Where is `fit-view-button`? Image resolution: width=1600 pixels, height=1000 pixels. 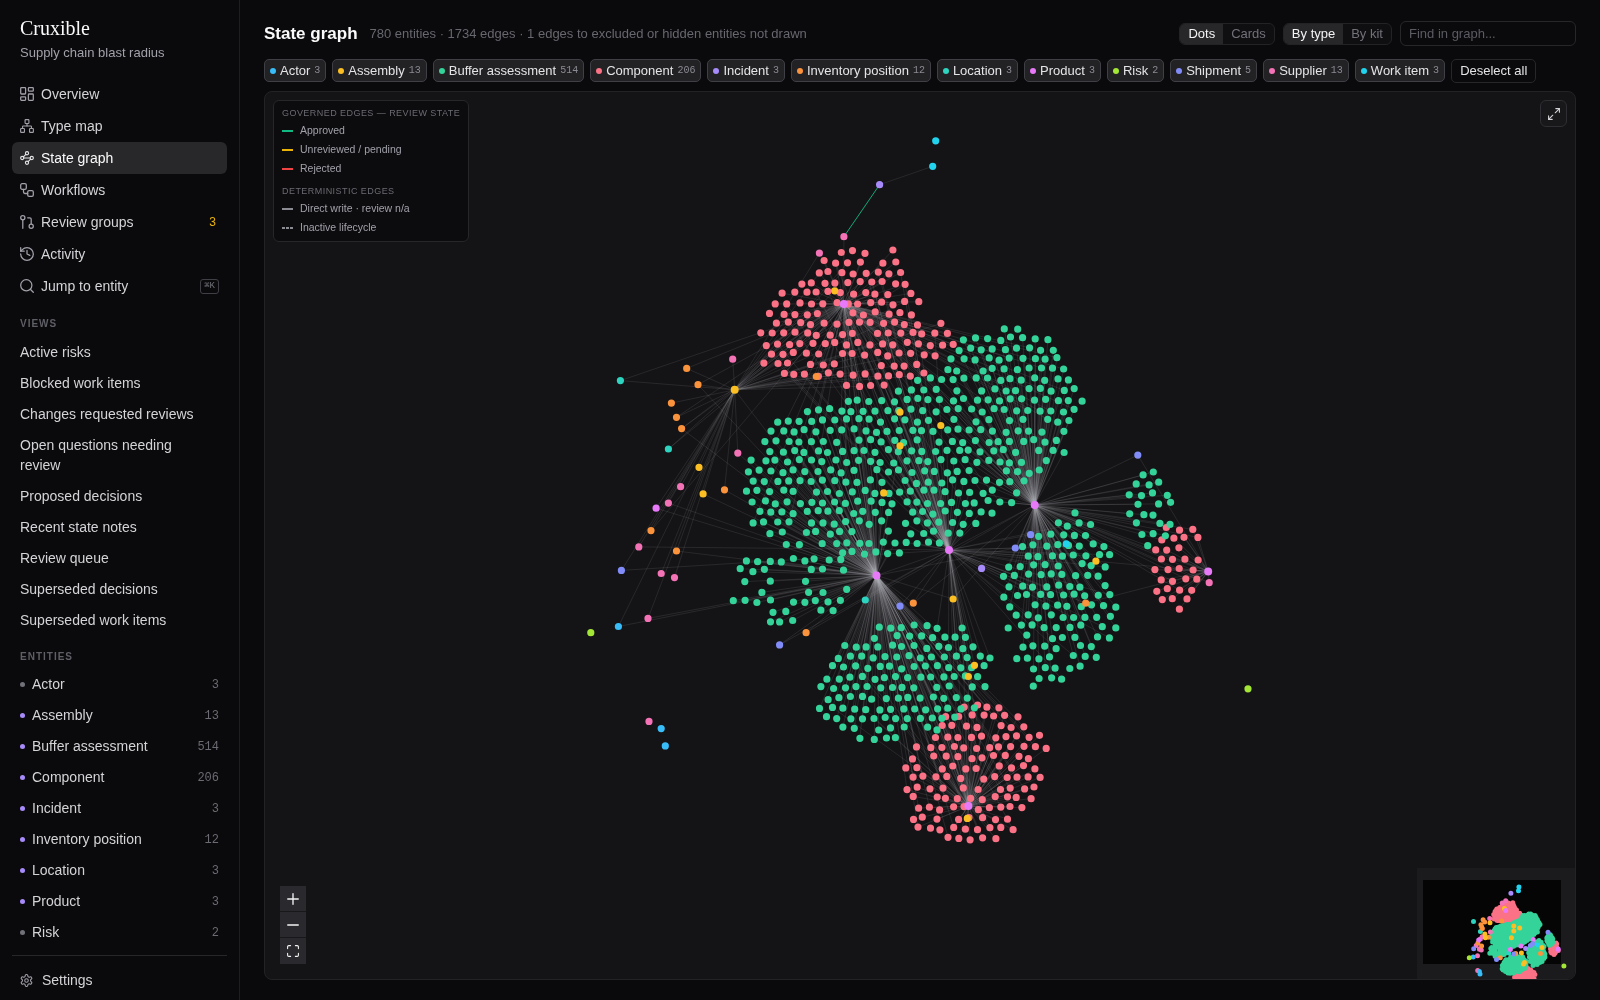
fit-view-button is located at coordinates (293, 951).